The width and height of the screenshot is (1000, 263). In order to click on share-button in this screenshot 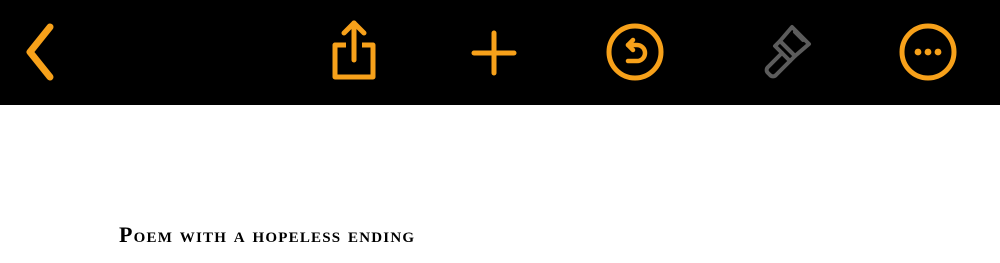, I will do `click(354, 52)`.